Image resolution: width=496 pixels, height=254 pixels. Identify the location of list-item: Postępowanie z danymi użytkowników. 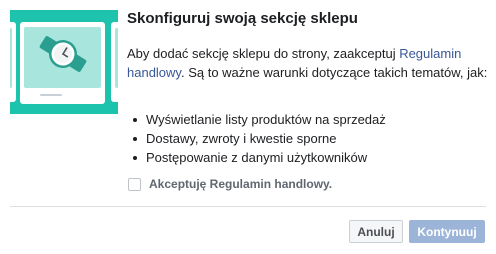
(259, 157).